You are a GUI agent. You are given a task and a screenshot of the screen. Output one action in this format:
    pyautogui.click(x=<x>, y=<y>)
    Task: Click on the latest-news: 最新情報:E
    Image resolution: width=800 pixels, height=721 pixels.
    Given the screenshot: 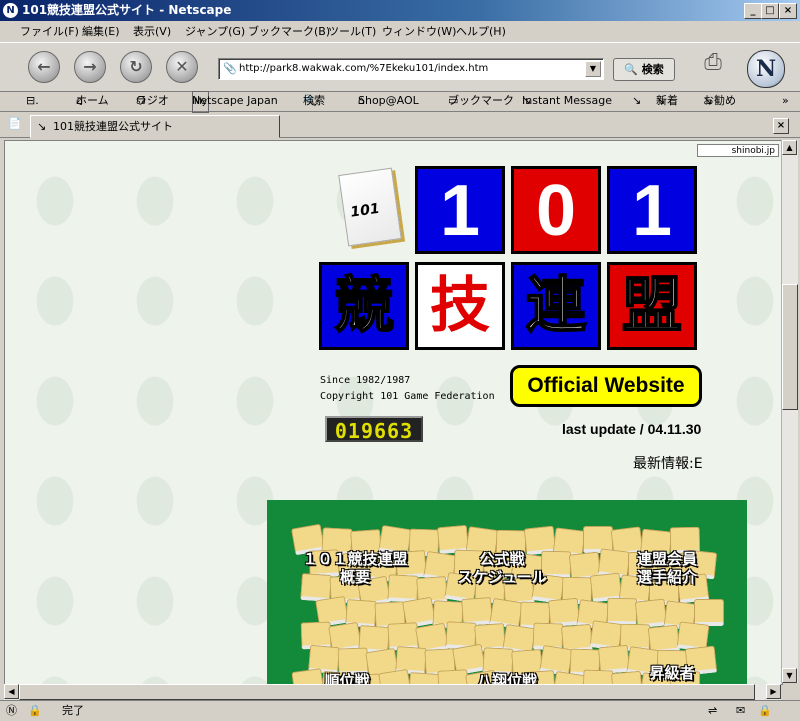 What is the action you would take?
    pyautogui.click(x=668, y=463)
    